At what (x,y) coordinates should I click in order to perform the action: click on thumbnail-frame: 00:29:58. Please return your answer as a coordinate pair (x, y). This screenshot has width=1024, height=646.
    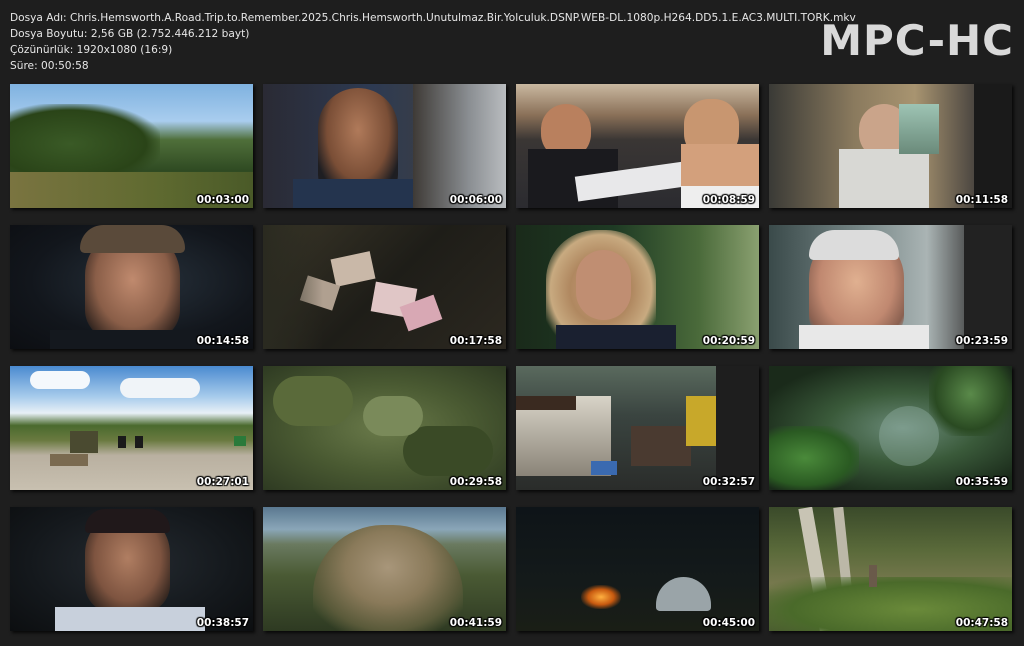
    Looking at the image, I should click on (384, 428).